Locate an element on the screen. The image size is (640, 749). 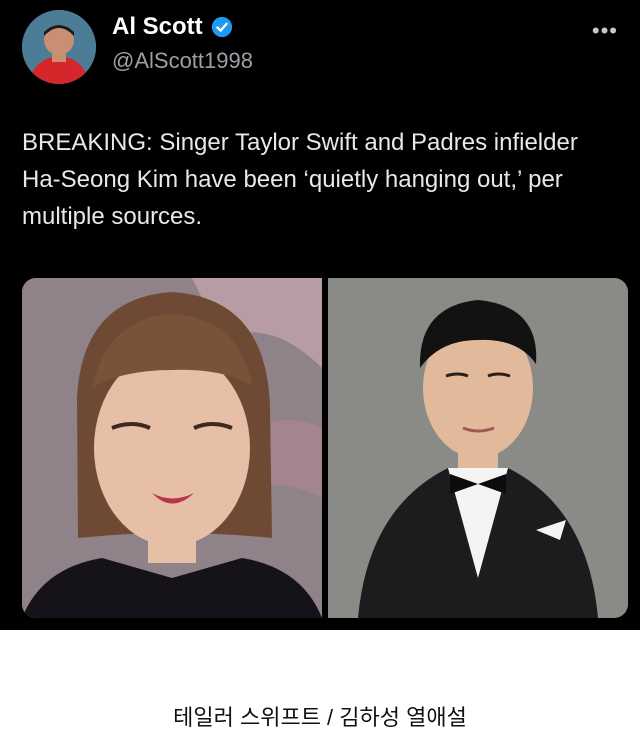
caption: 테일러 스위프트 / 김하성 열애설 is located at coordinates (320, 717).